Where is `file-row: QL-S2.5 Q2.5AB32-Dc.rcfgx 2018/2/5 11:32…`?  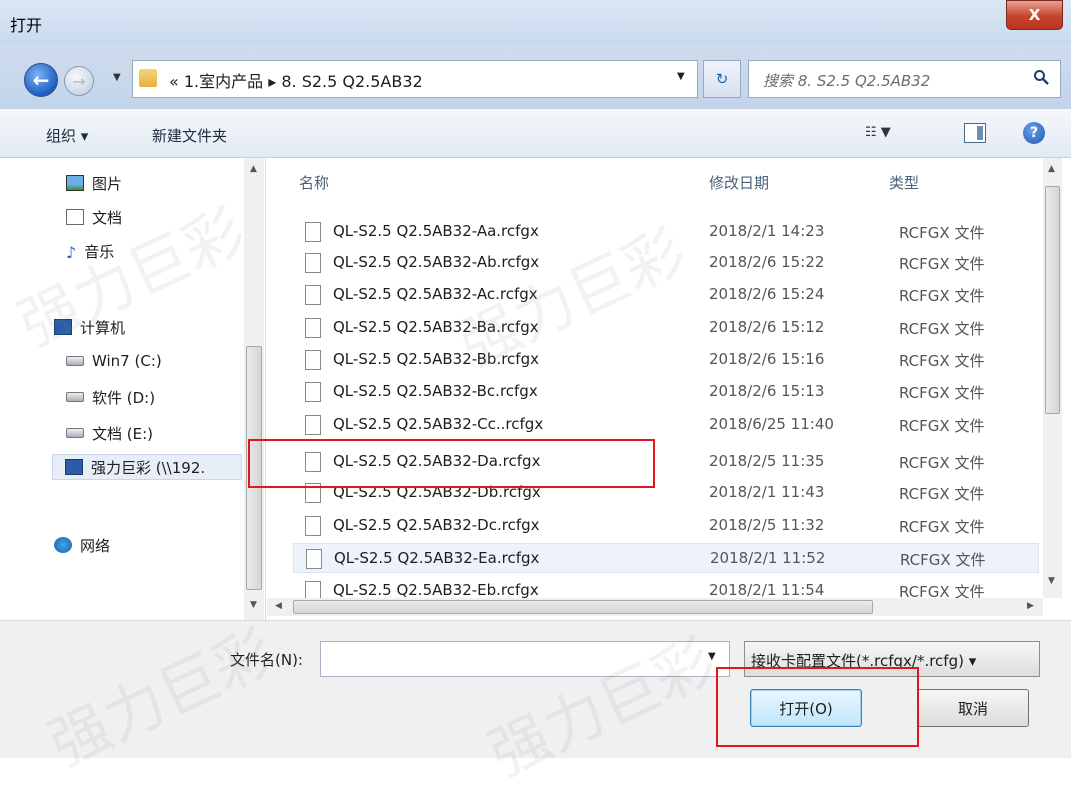
file-row: QL-S2.5 Q2.5AB32-Dc.rcfgx 2018/2/5 11:32… is located at coordinates (666, 526).